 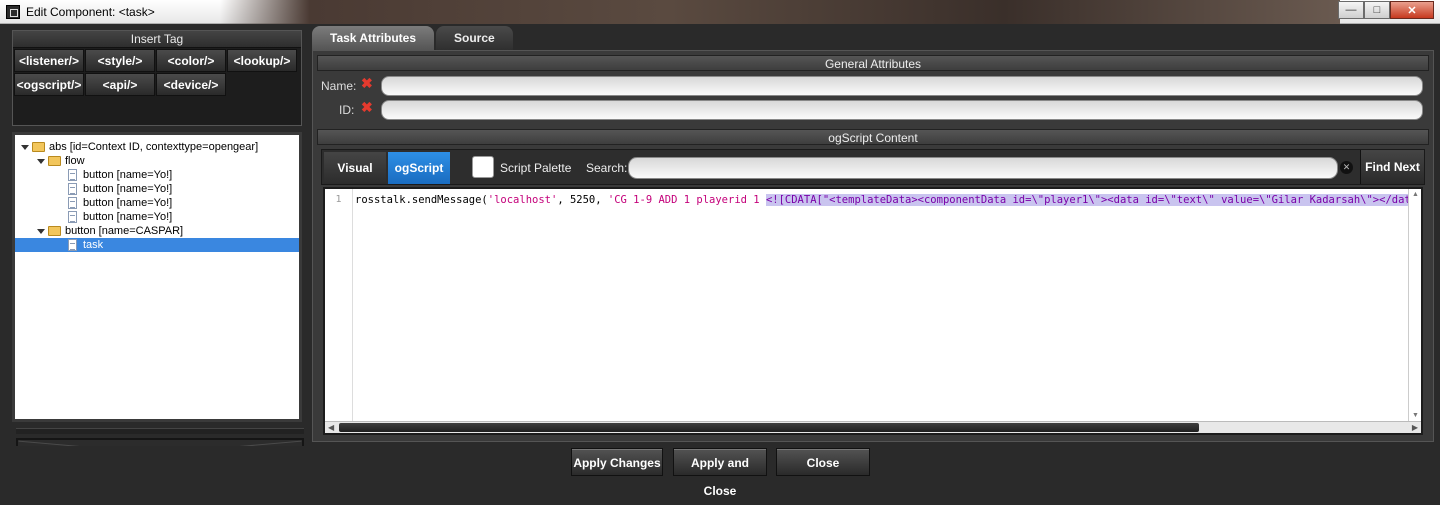 I want to click on window-title: Edit Component: <task>, so click(x=90, y=12).